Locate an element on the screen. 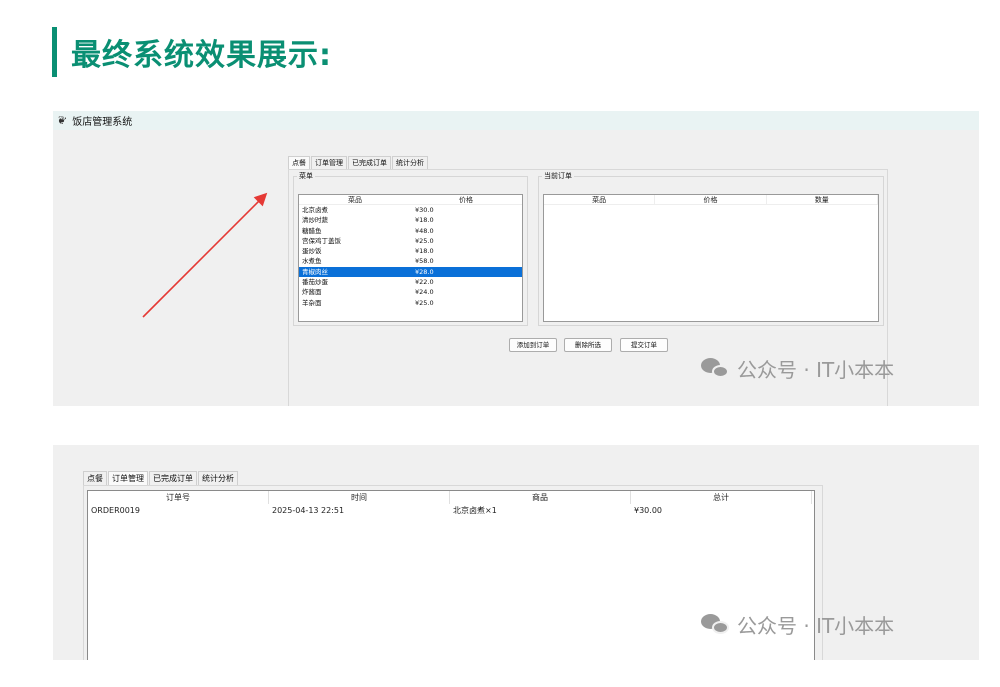 The width and height of the screenshot is (1000, 687). current-order-header: 菜品 价格 数量 is located at coordinates (711, 200).